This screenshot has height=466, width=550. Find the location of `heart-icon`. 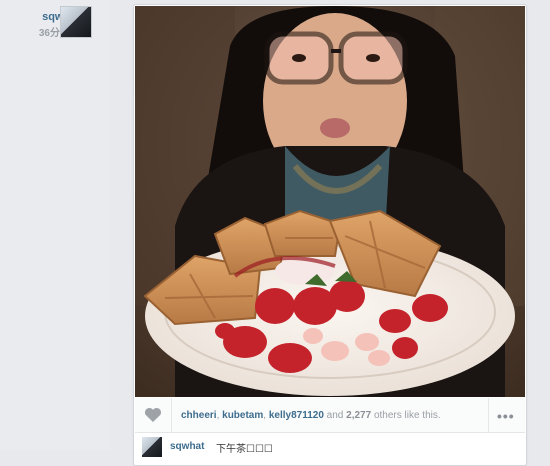

heart-icon is located at coordinates (153, 414).